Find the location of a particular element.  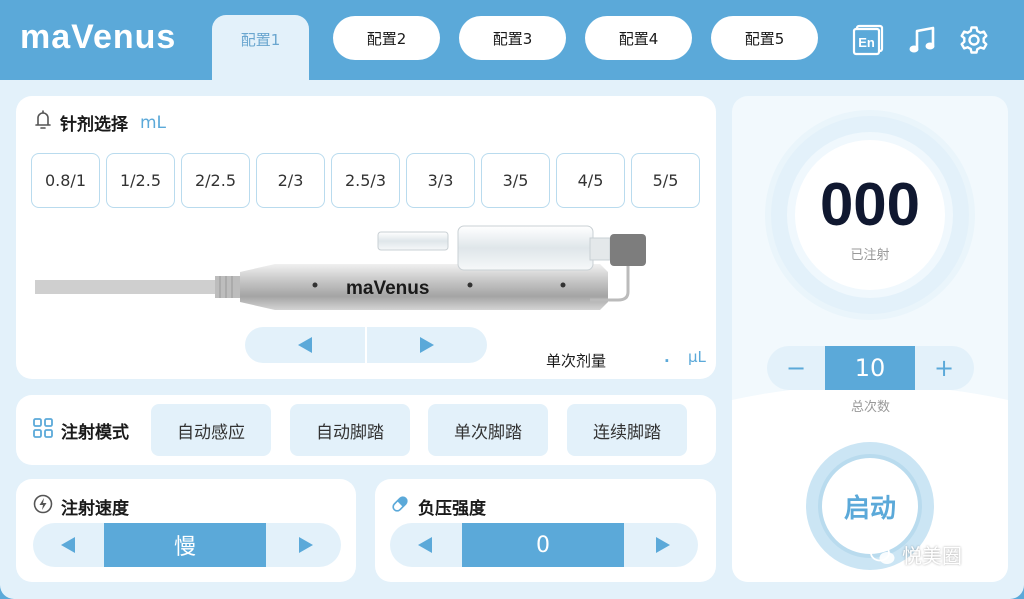

needle-option-2-5-3: 2.5/3 is located at coordinates (365, 180).